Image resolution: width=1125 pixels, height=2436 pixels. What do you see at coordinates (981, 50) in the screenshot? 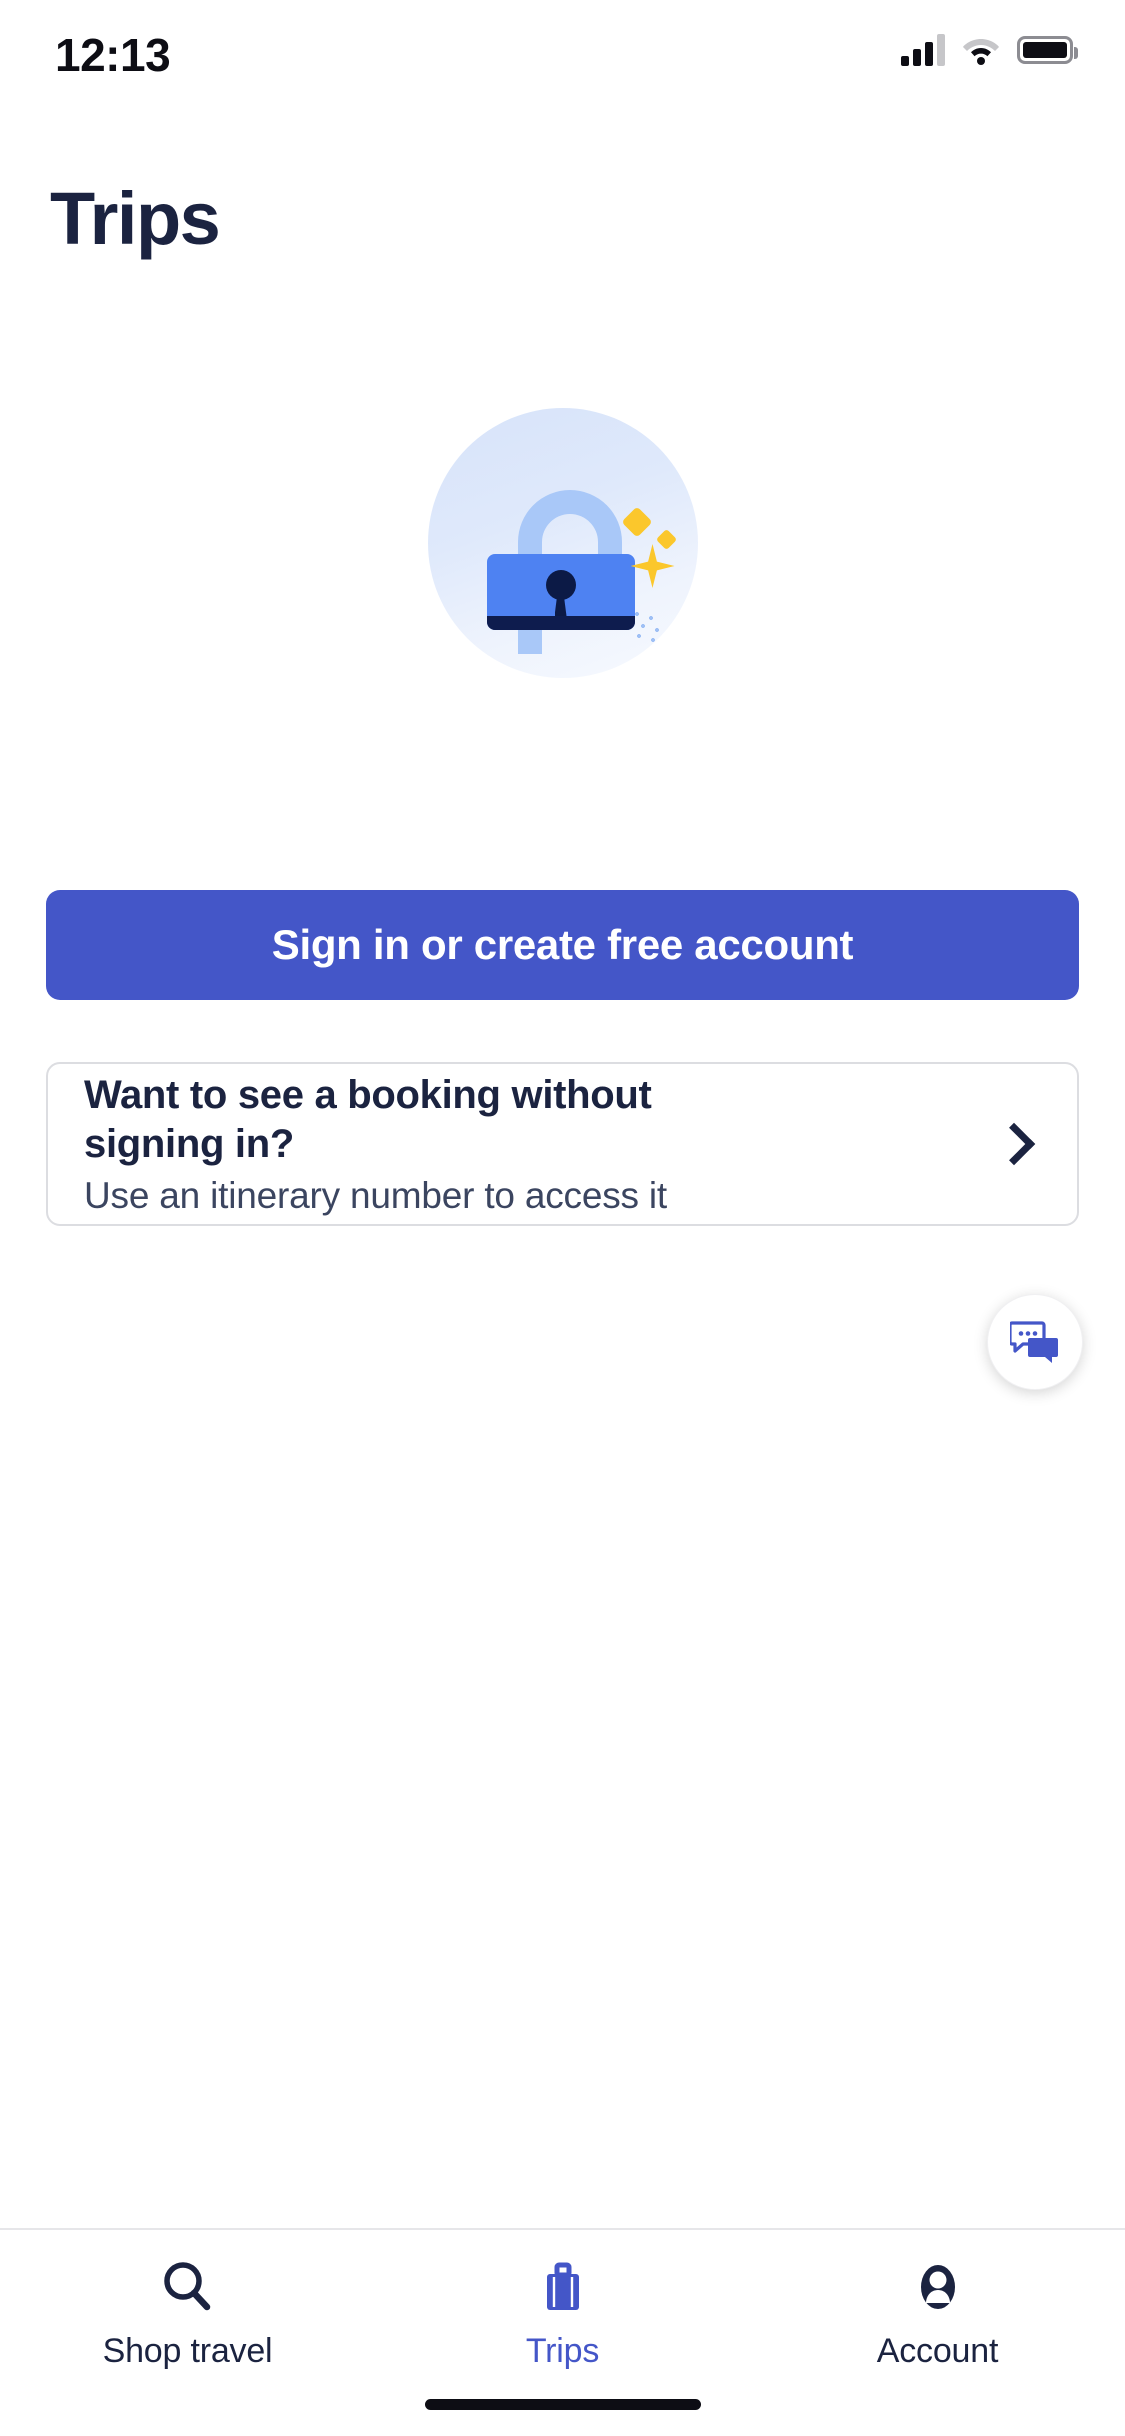
I see `wifi-icon` at bounding box center [981, 50].